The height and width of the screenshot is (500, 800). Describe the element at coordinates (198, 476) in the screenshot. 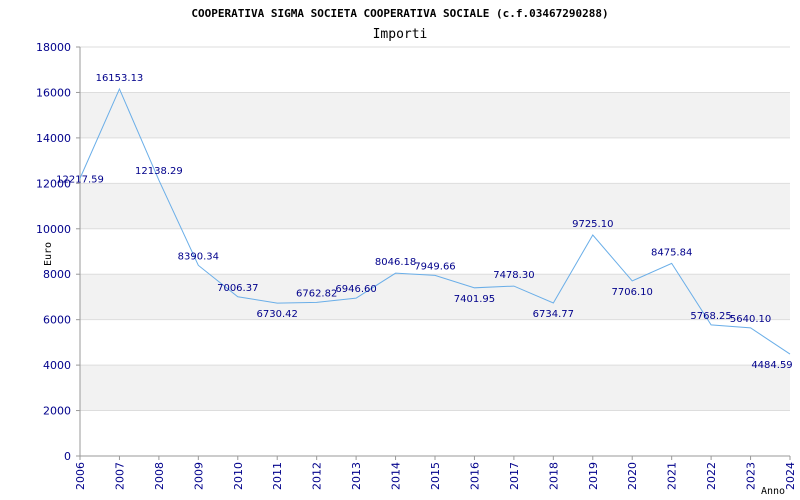

I see `x-tick-label: 2009` at that location.